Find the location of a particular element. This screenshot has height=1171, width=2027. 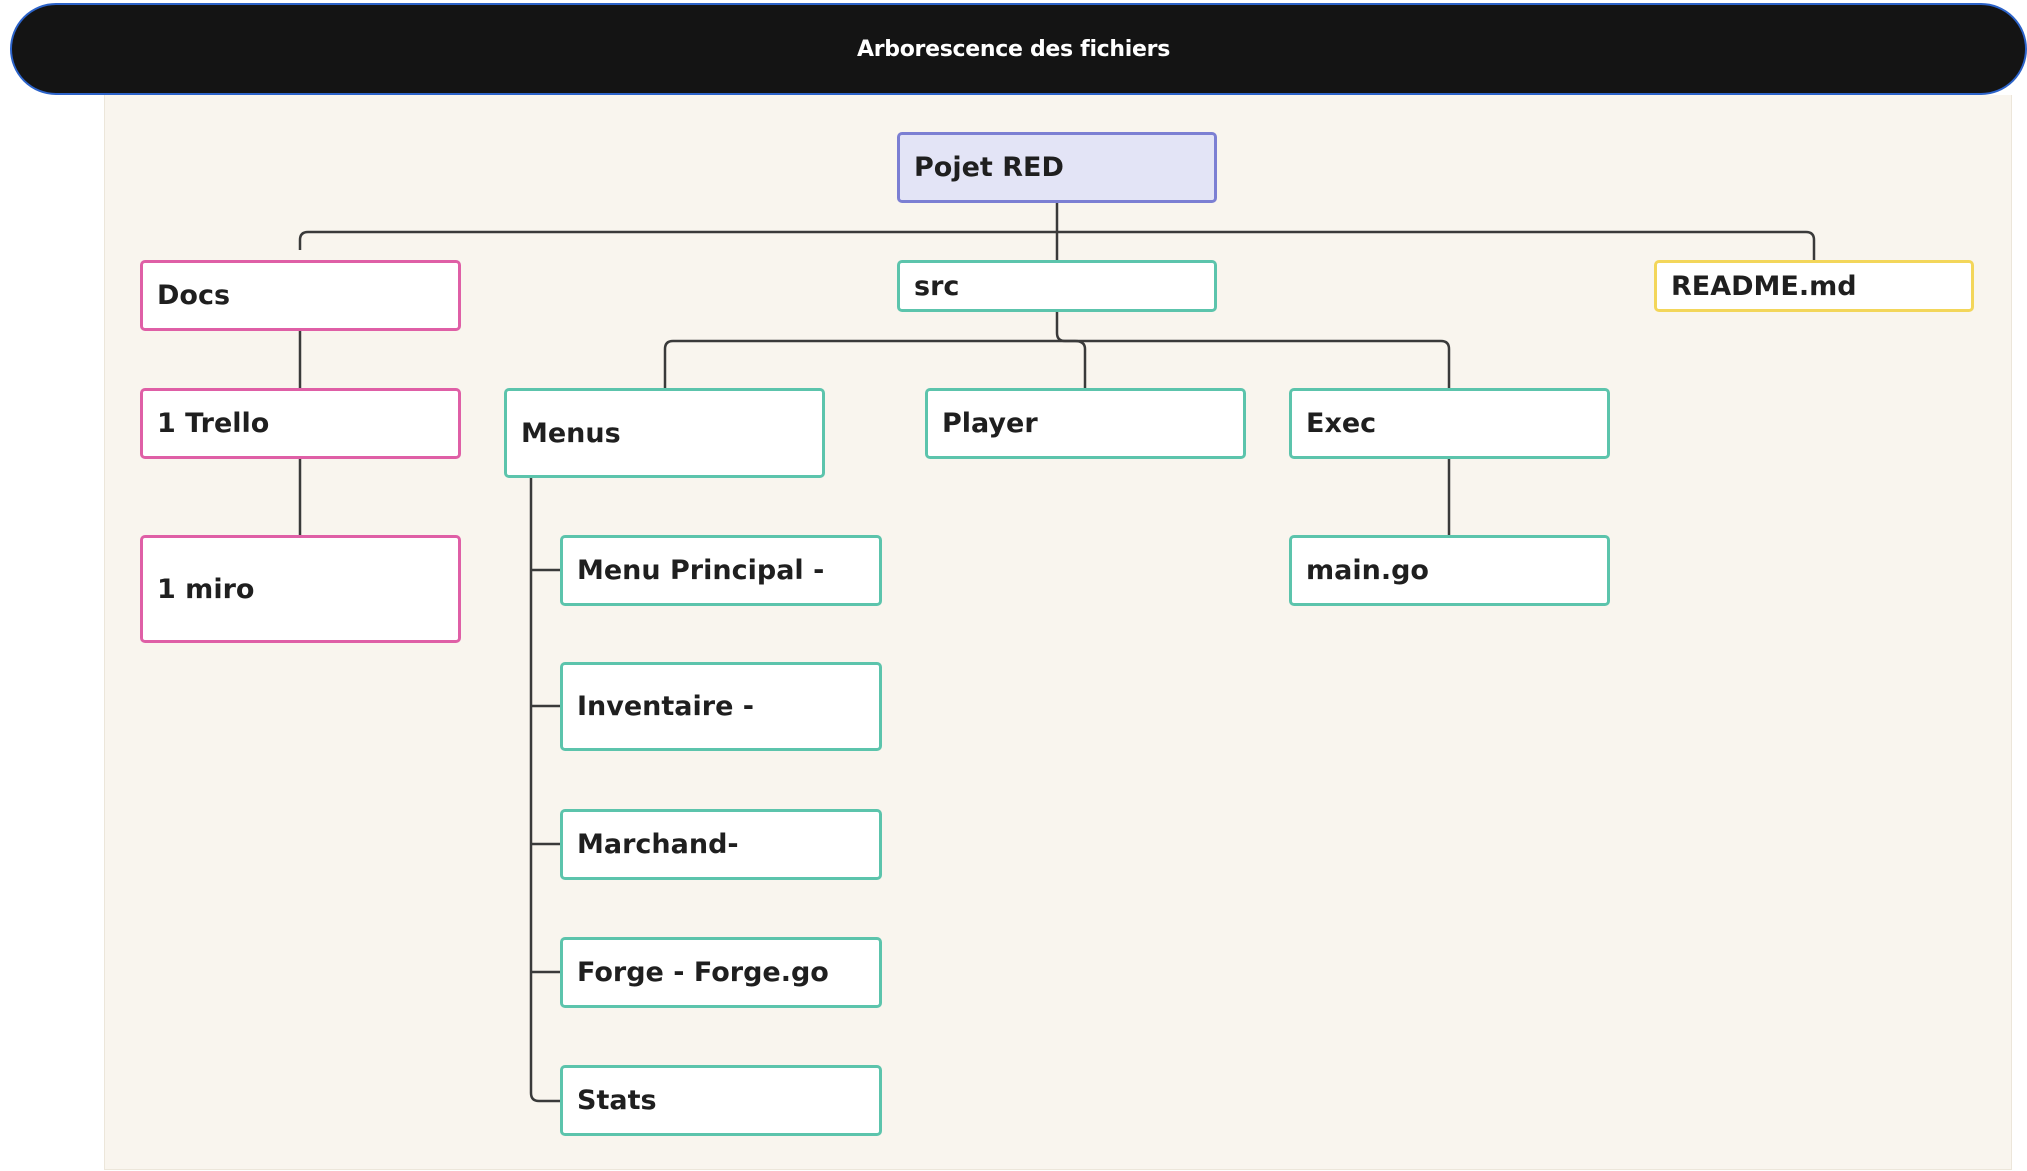

header-bar: Arborescence des fichiers is located at coordinates (1018, 49).